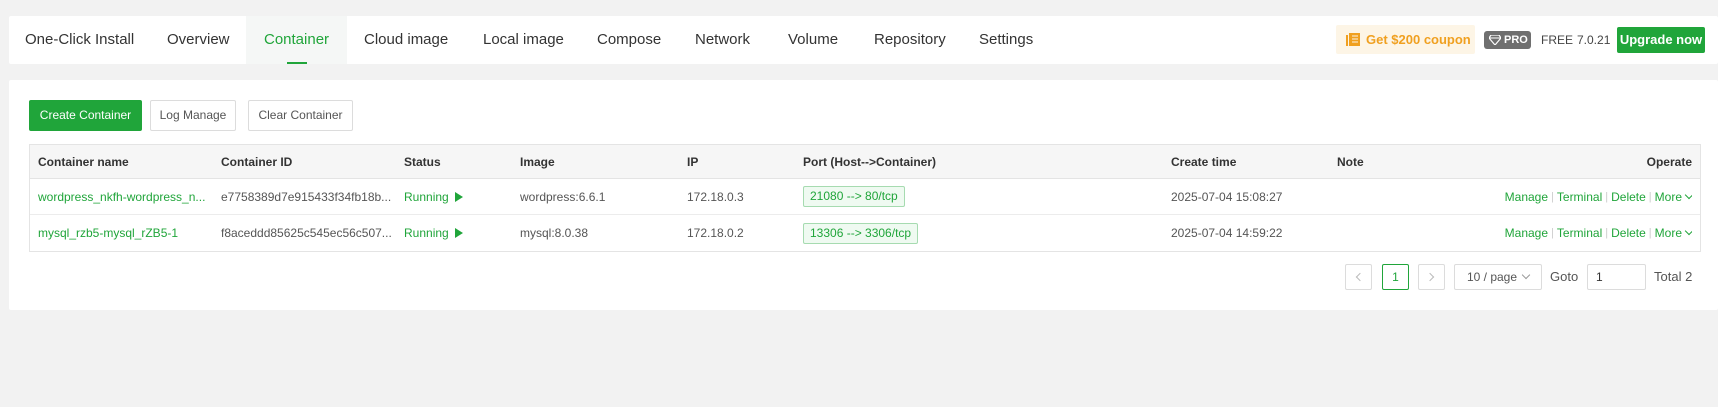 The width and height of the screenshot is (1718, 407). Describe the element at coordinates (554, 233) in the screenshot. I see `image-name: mysql:8.0.38` at that location.